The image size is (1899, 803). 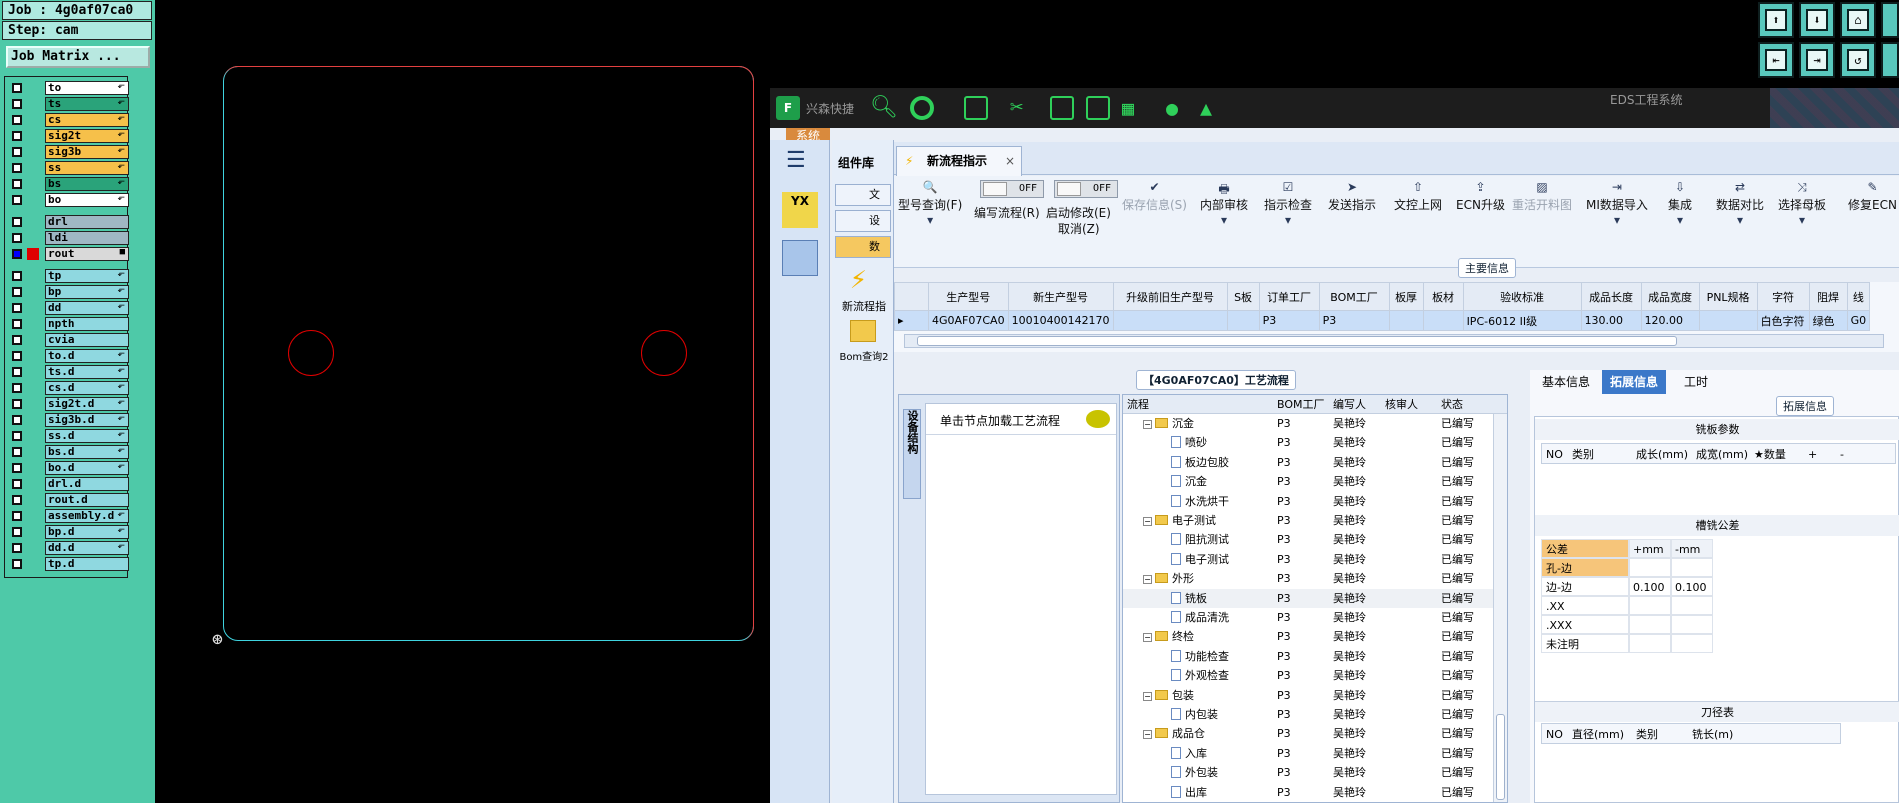 I want to click on col-header: PNL规格, so click(x=1728, y=296).